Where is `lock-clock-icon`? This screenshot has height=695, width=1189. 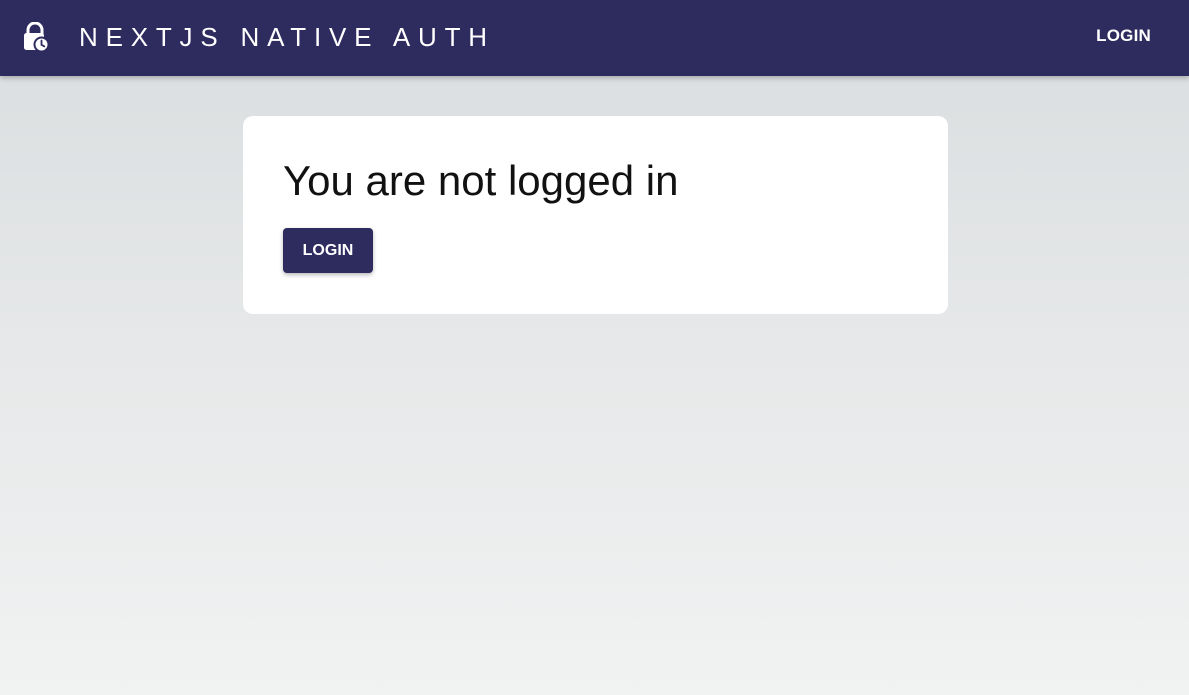
lock-clock-icon is located at coordinates (36, 37).